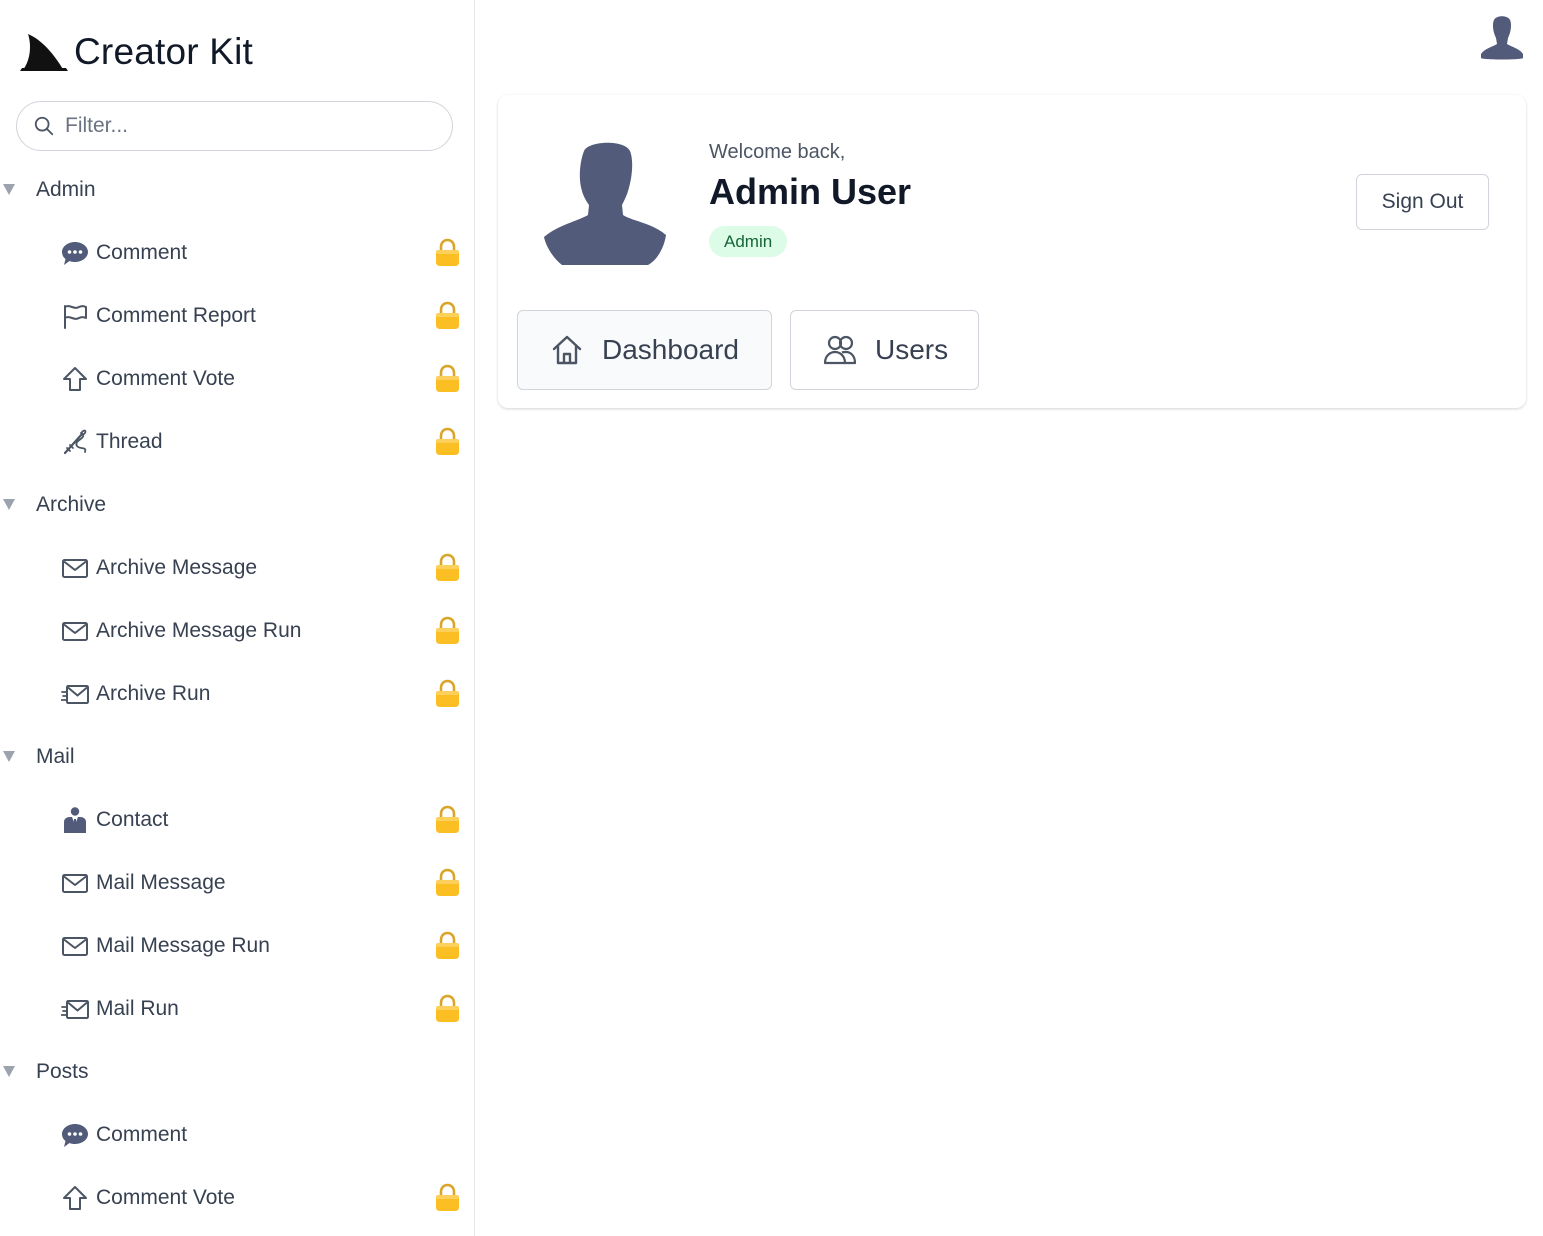  Describe the element at coordinates (912, 349) in the screenshot. I see `users-label: Users` at that location.